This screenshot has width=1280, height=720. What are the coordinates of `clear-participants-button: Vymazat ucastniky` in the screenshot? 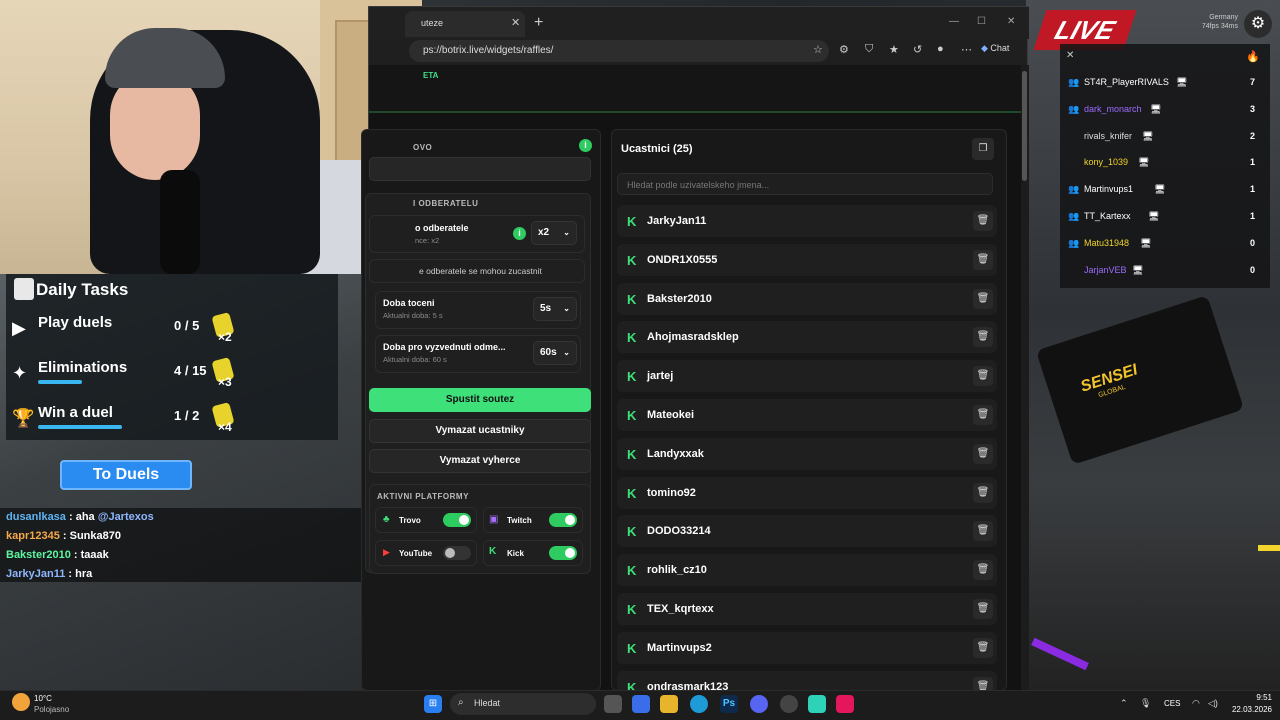 It's located at (480, 431).